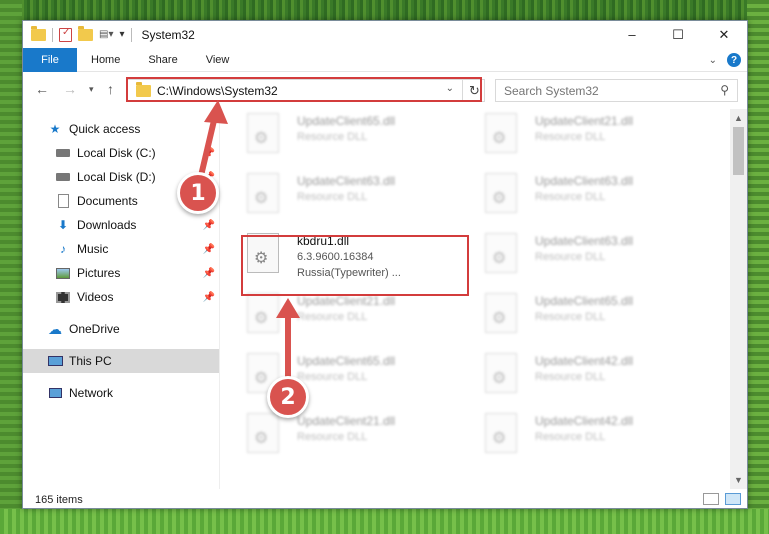  I want to click on scrollbar-thumb, so click(738, 151).